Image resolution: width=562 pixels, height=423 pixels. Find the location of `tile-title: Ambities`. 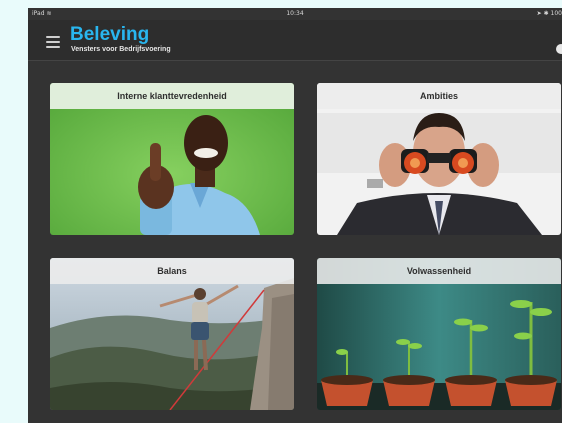

tile-title: Ambities is located at coordinates (439, 96).